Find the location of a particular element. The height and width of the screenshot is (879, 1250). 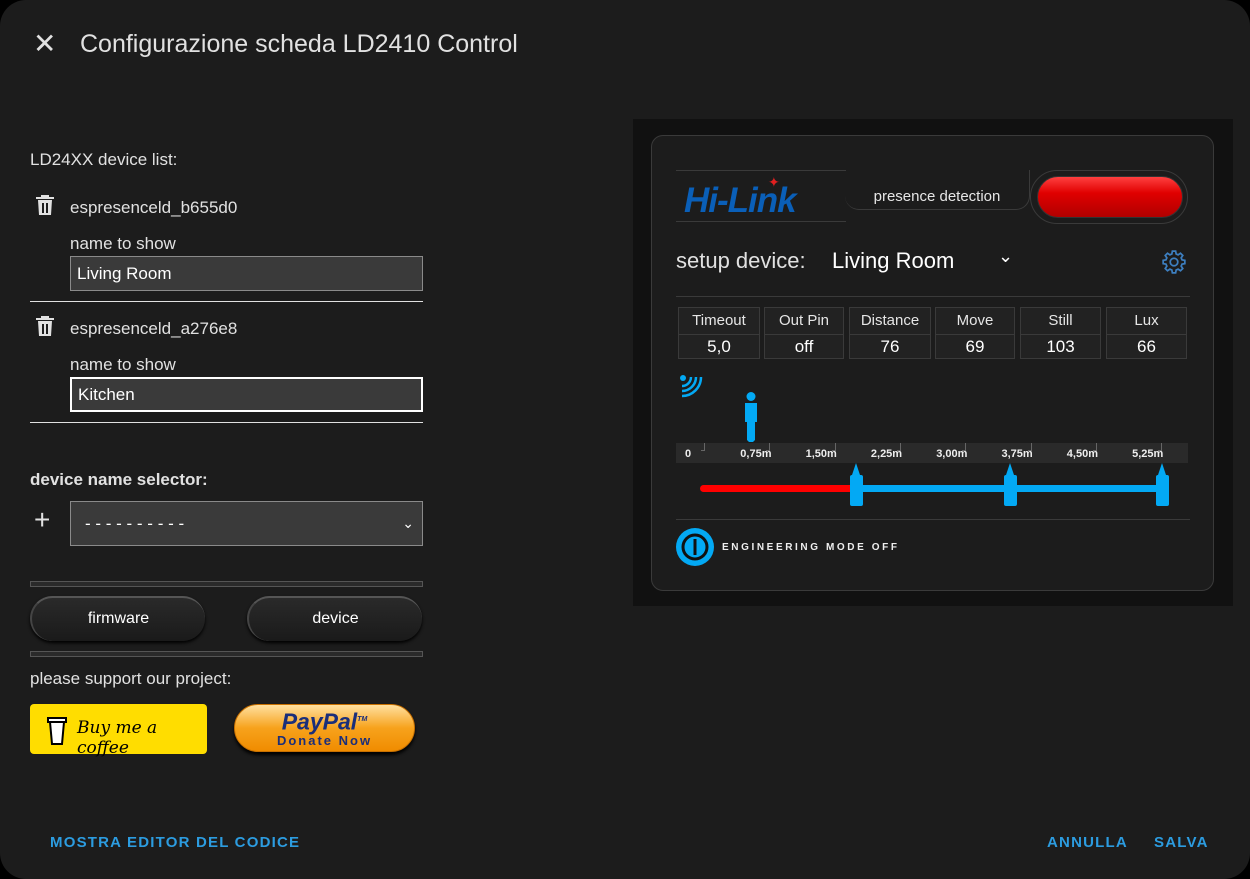

plus-icon: + is located at coordinates (42, 520).